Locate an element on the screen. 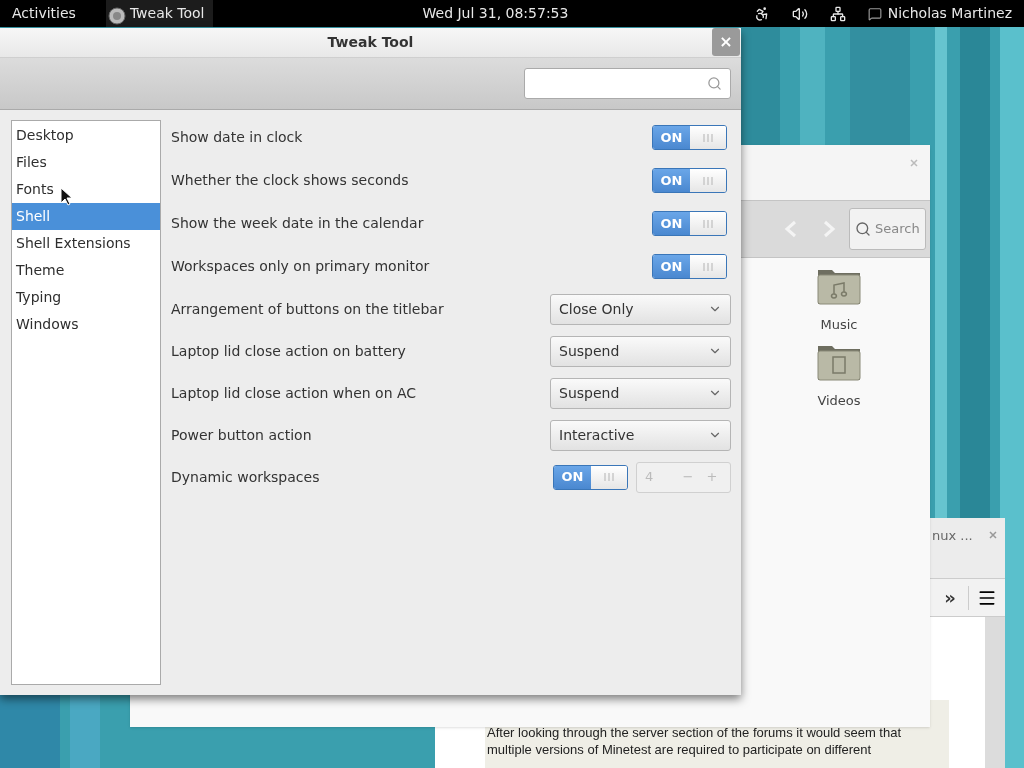 This screenshot has width=1024, height=768. accessibility-icon is located at coordinates (761, 13).